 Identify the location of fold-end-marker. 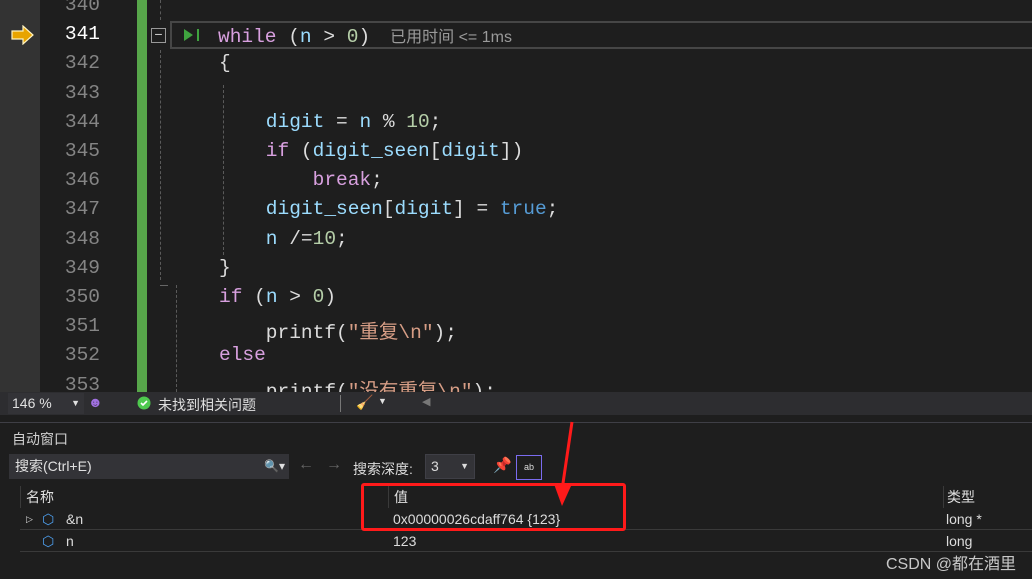
(164, 285).